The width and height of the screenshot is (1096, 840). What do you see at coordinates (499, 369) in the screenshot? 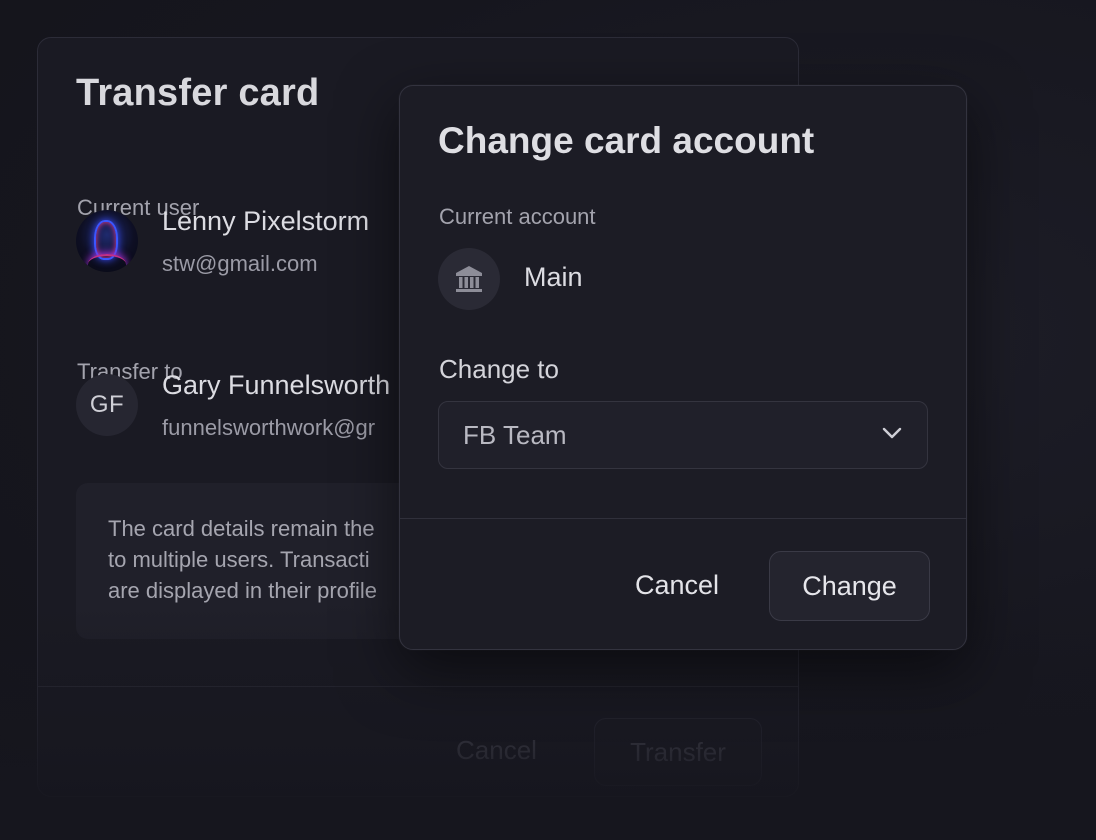
I see `change-to-label: Change to` at bounding box center [499, 369].